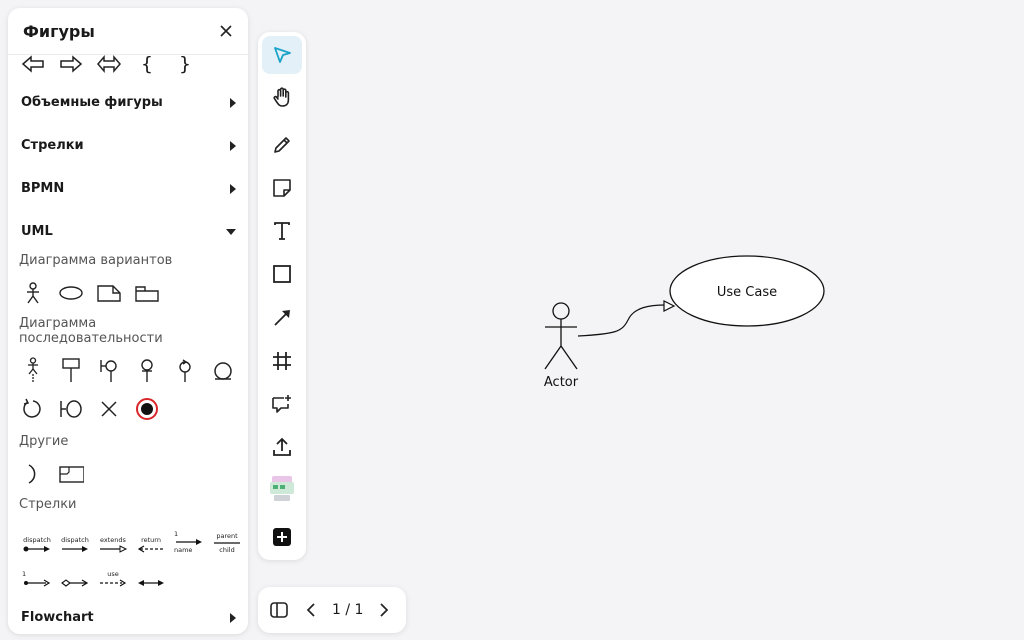 Image resolution: width=1024 pixels, height=640 pixels. I want to click on arrow-both-shape, so click(109, 64).